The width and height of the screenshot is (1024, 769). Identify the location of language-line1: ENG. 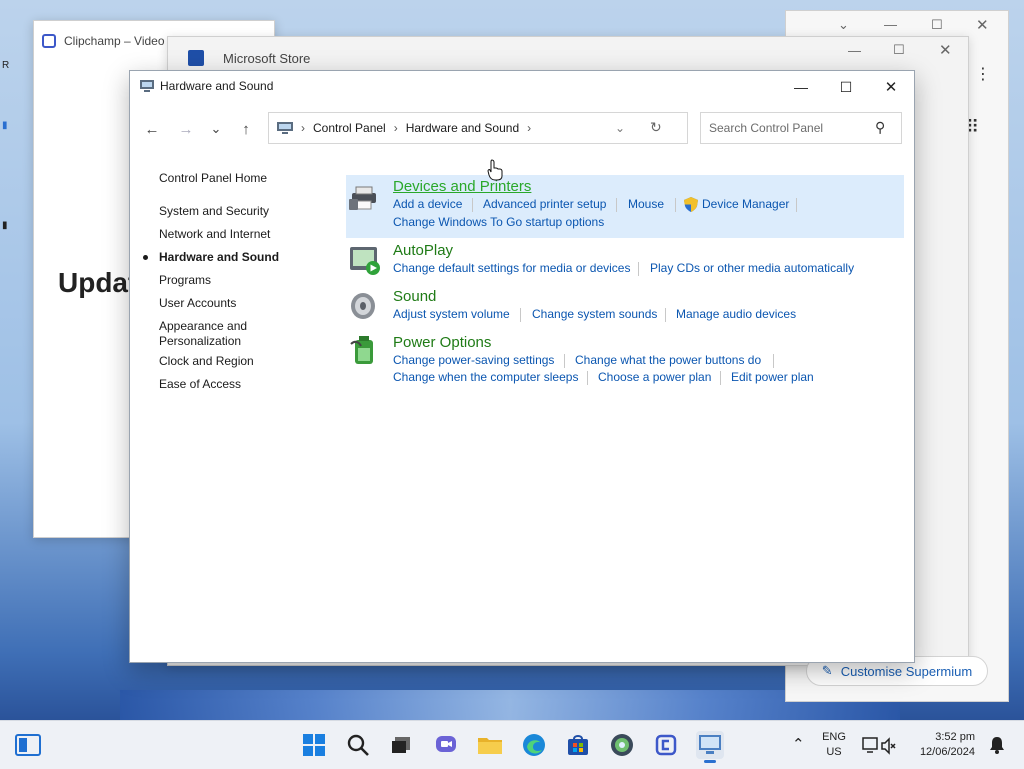
(834, 737).